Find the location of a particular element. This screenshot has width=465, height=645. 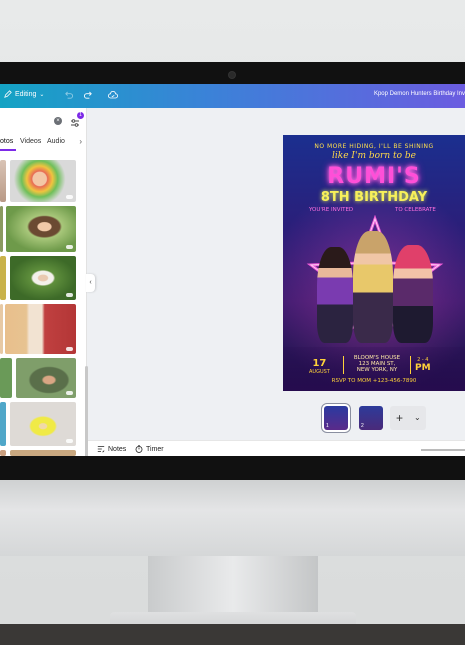

invite-tagline: NO MORE HIDING, I'LL BE SHINING is located at coordinates (374, 146).